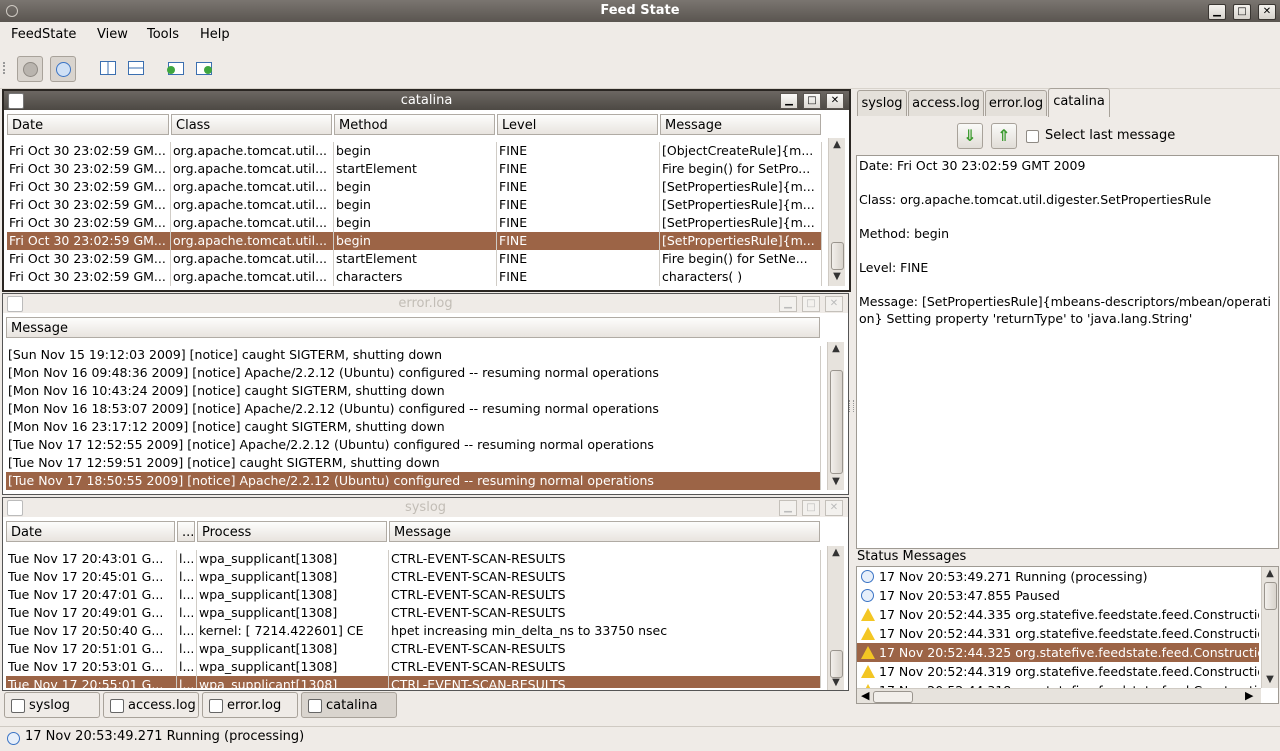 This screenshot has height=751, width=1280. Describe the element at coordinates (349, 705) in the screenshot. I see `frame-tab-catalina: catalina` at that location.